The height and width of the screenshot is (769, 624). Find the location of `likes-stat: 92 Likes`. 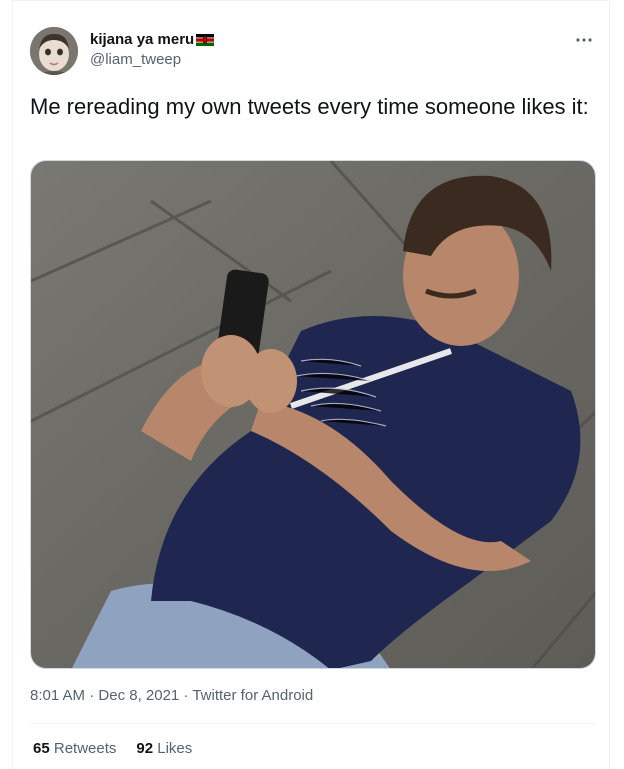

likes-stat: 92 Likes is located at coordinates (164, 749).